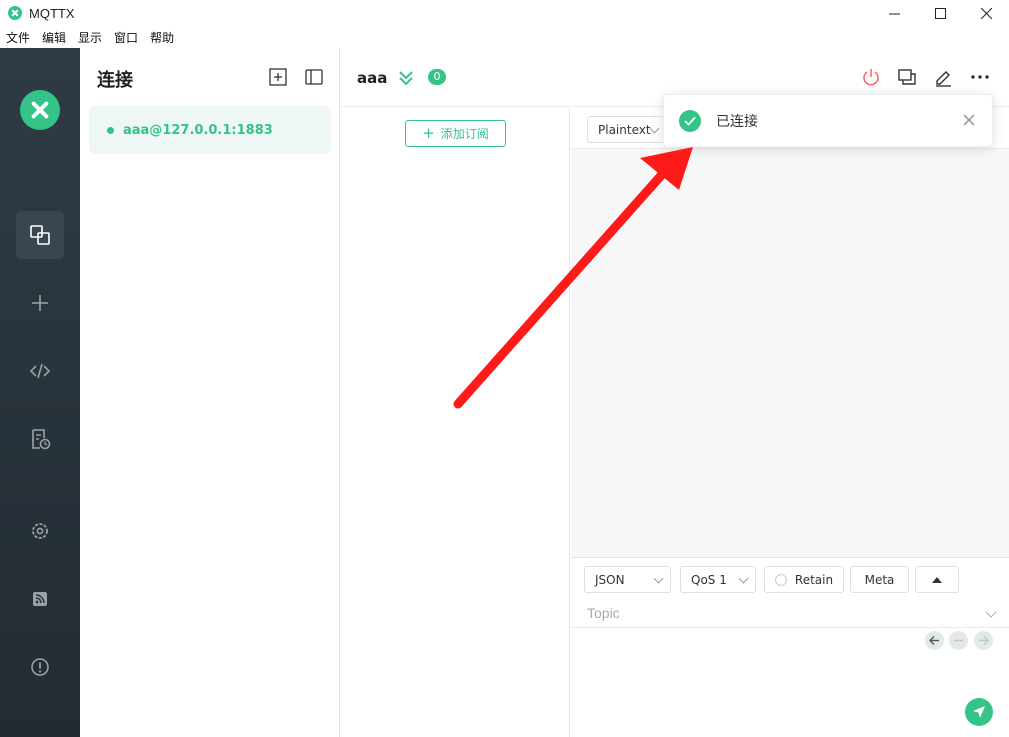 The image size is (1009, 737). I want to click on qos-value: QoS 1, so click(709, 579).